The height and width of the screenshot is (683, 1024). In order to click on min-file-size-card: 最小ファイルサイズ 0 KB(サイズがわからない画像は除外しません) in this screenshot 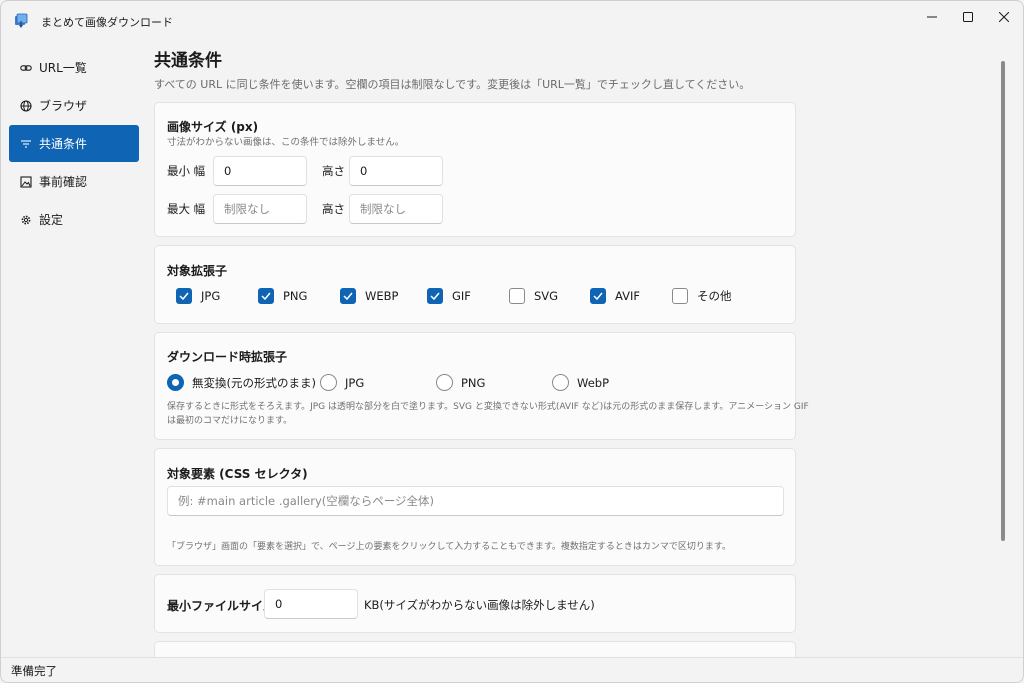, I will do `click(475, 603)`.